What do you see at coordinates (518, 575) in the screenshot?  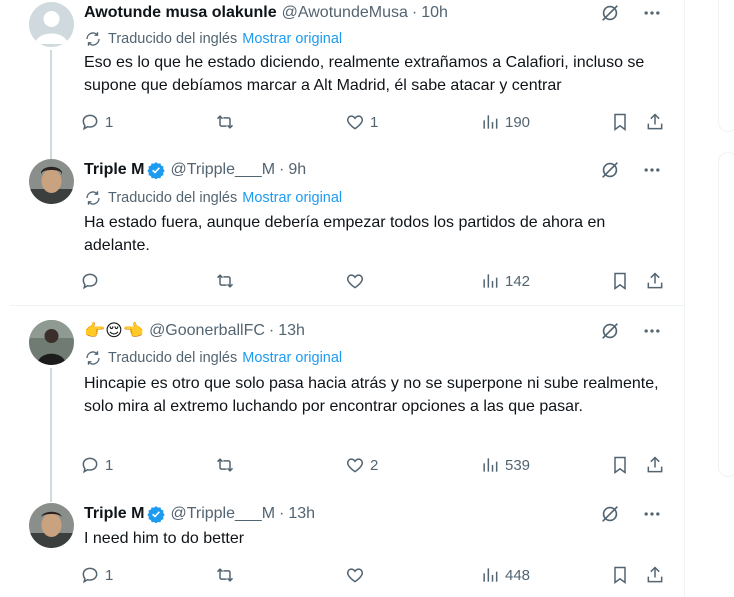 I see `view-count: 448` at bounding box center [518, 575].